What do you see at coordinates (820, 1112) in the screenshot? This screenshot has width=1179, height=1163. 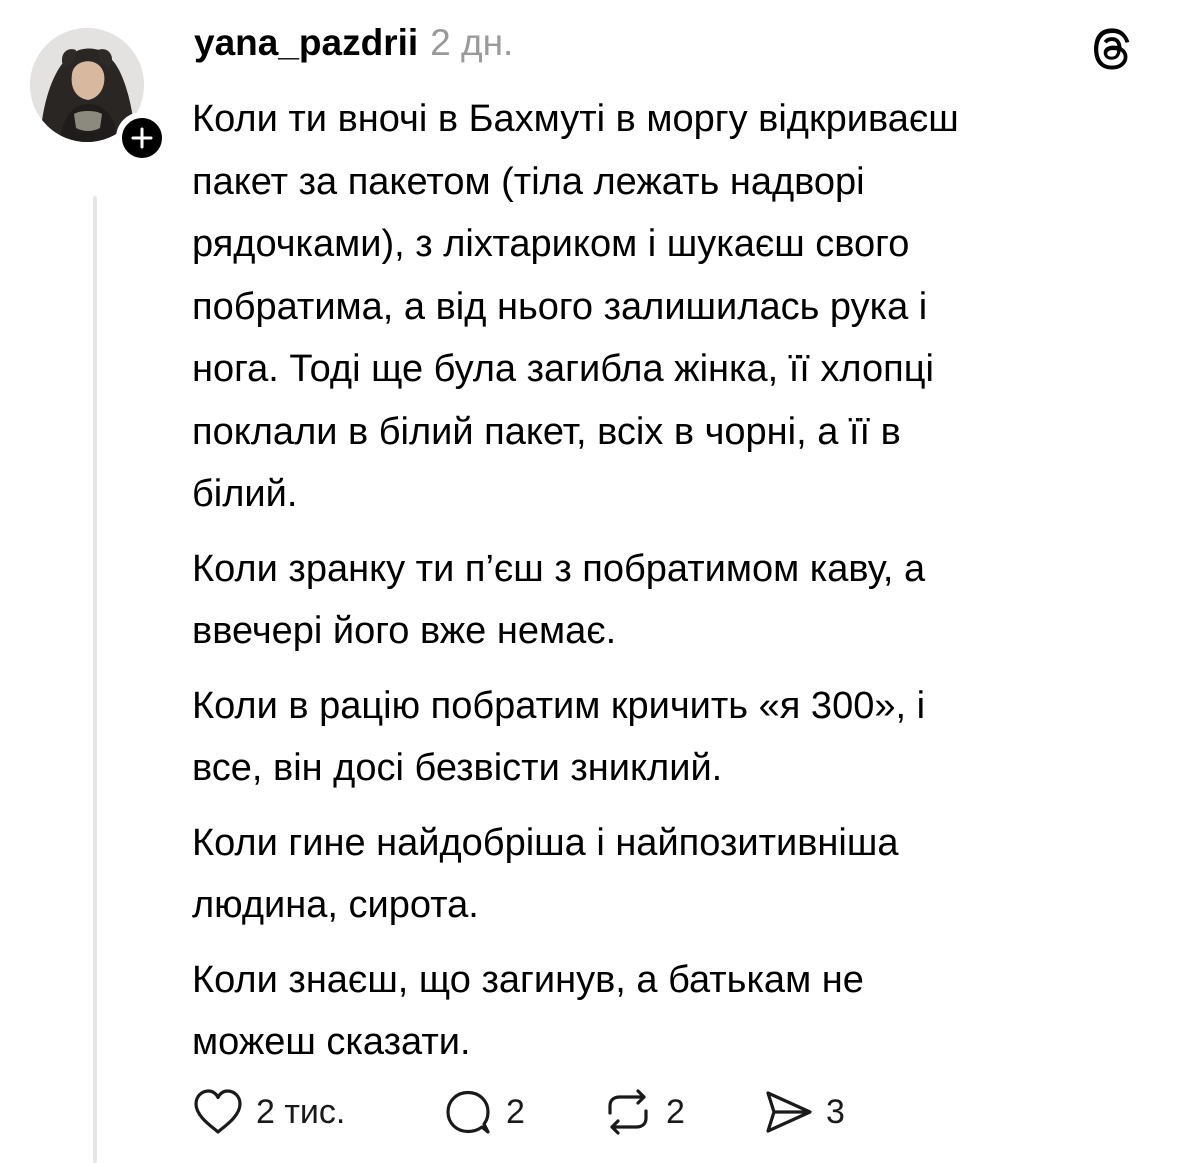 I see `share-button: 3` at bounding box center [820, 1112].